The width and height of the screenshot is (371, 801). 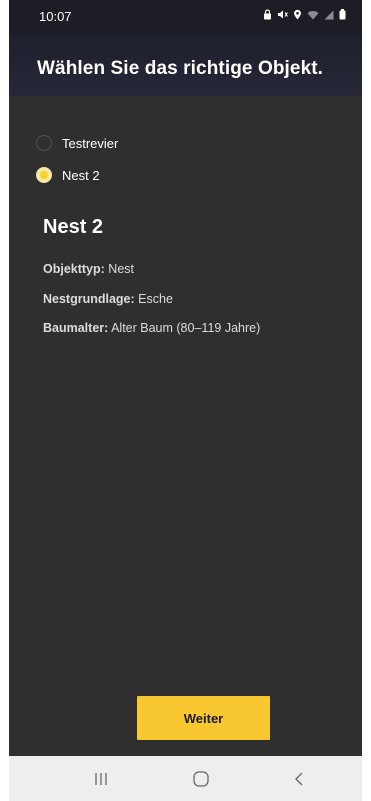 I want to click on detail-key: Nestgrundlage:, so click(x=89, y=299).